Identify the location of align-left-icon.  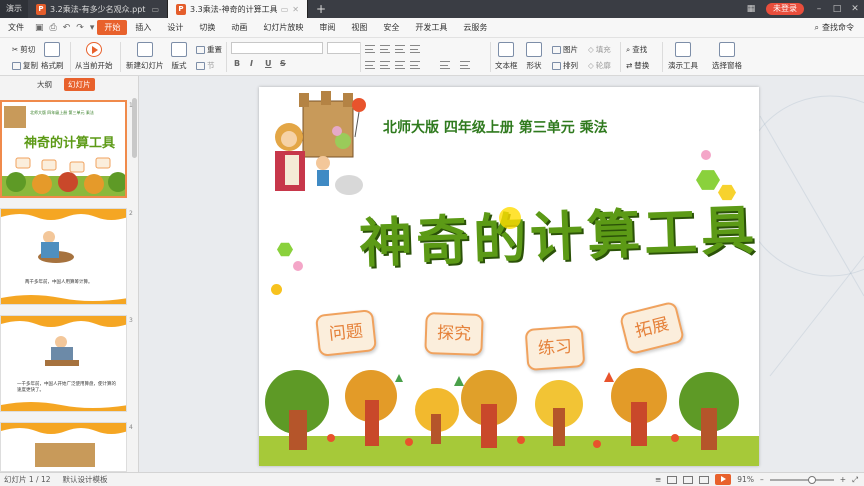
(370, 65).